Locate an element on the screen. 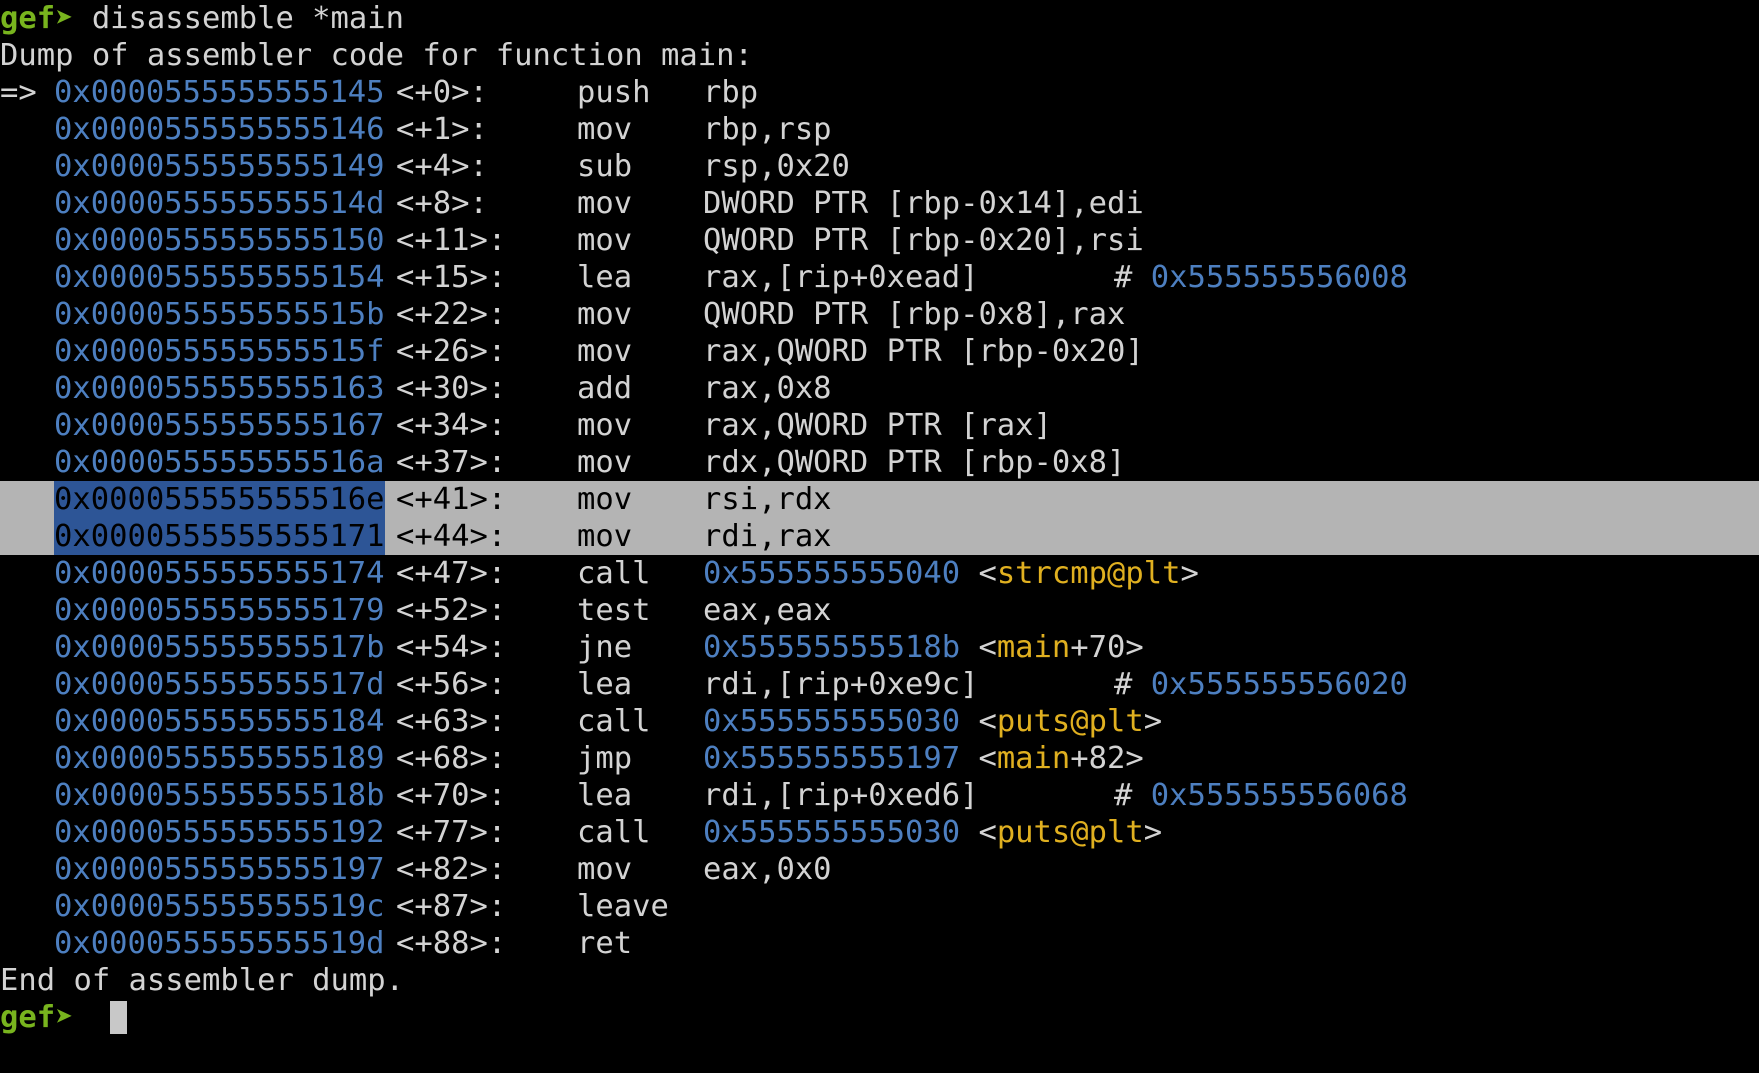 This screenshot has width=1759, height=1073. instruction-address: 0x0000555555555174 is located at coordinates (219, 573).